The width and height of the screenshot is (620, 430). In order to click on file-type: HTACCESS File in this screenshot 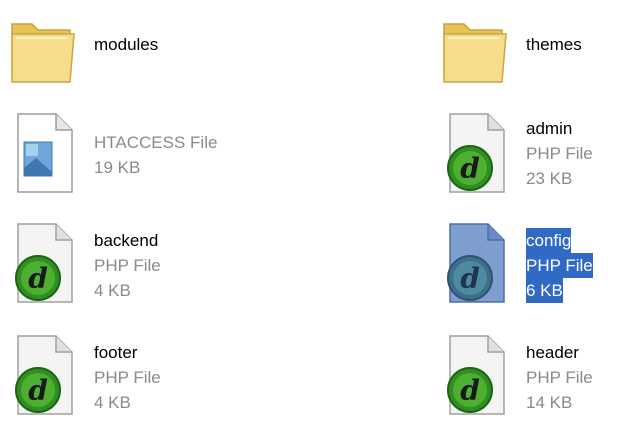, I will do `click(156, 142)`.